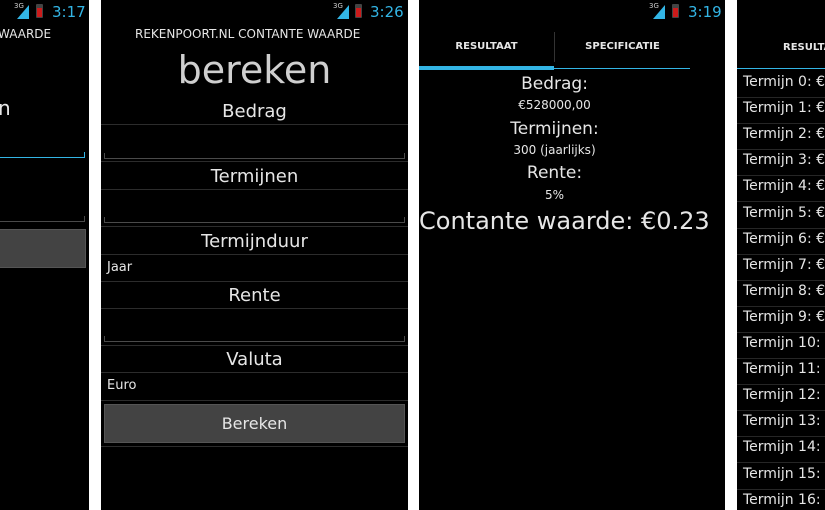  Describe the element at coordinates (119, 267) in the screenshot. I see `termijnduur-select: Jaar` at that location.